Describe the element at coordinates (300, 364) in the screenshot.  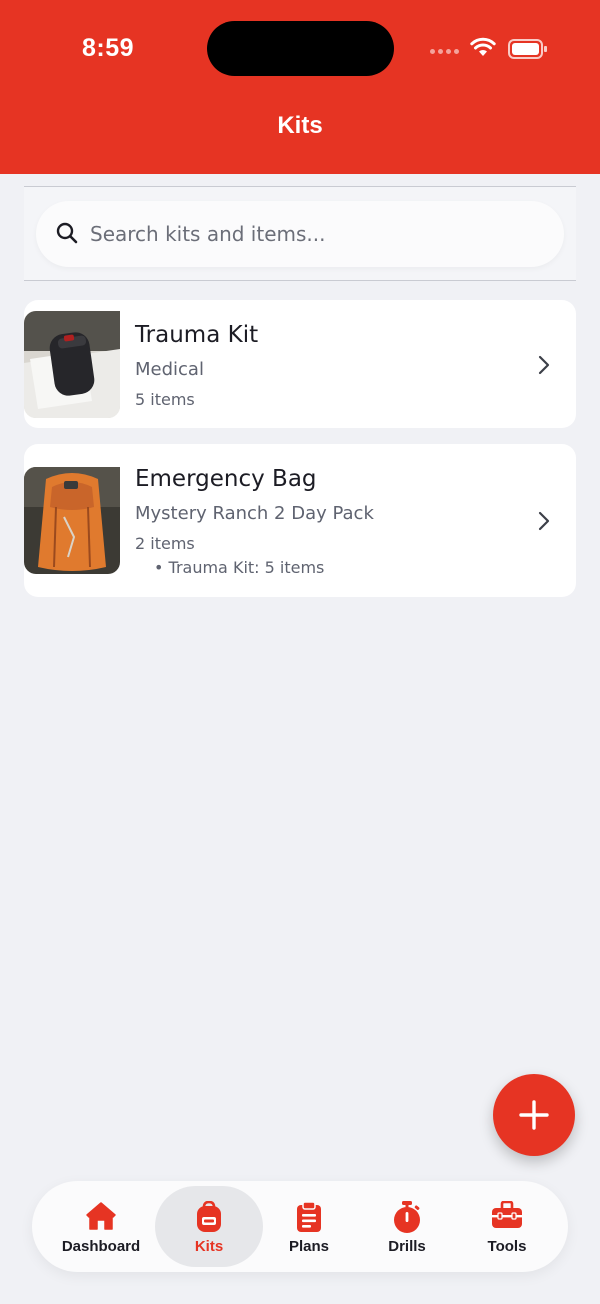
I see `kit-card-trauma-kit: Trauma Kit Medical 5 items` at that location.